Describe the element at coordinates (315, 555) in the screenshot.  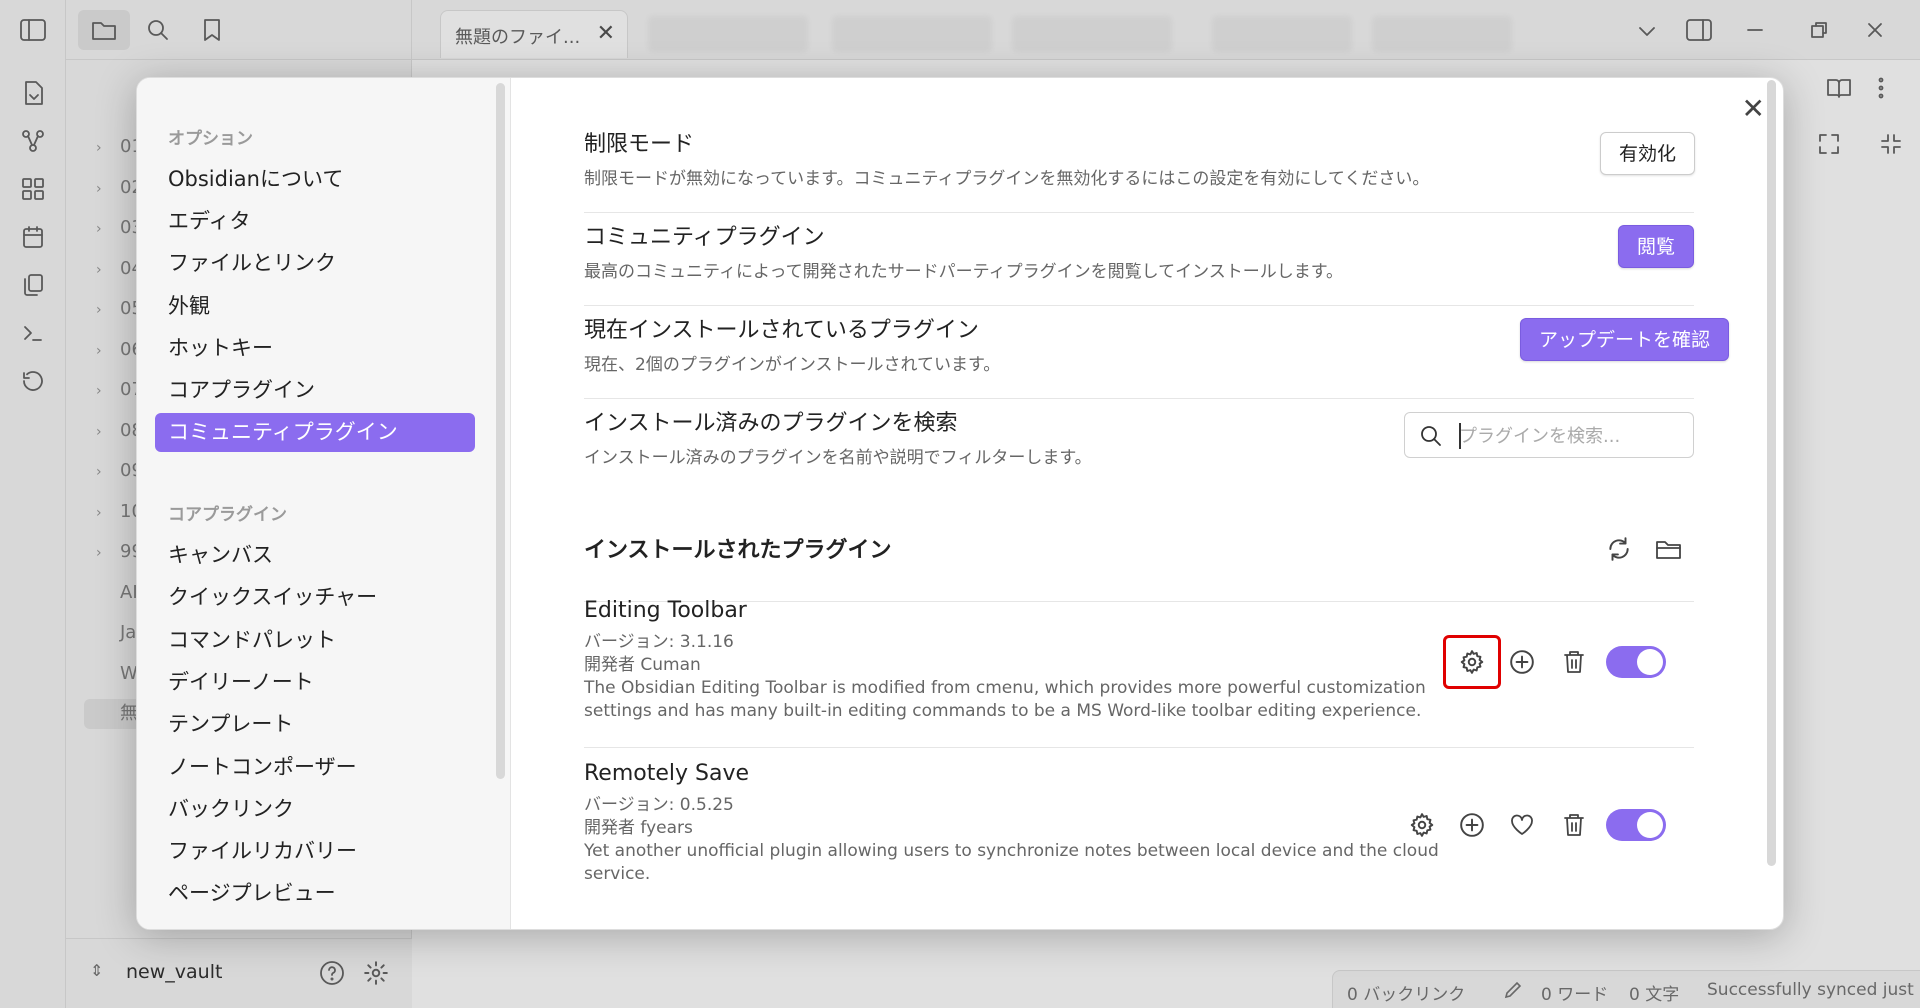
I see `settings-nav-core-item: キャンバス` at that location.